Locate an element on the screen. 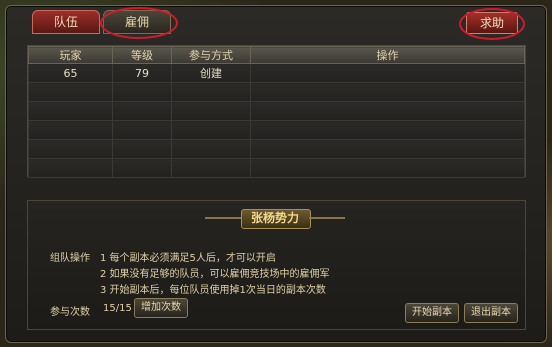 The image size is (552, 347). header-join-mode: 参与方式 is located at coordinates (211, 55).